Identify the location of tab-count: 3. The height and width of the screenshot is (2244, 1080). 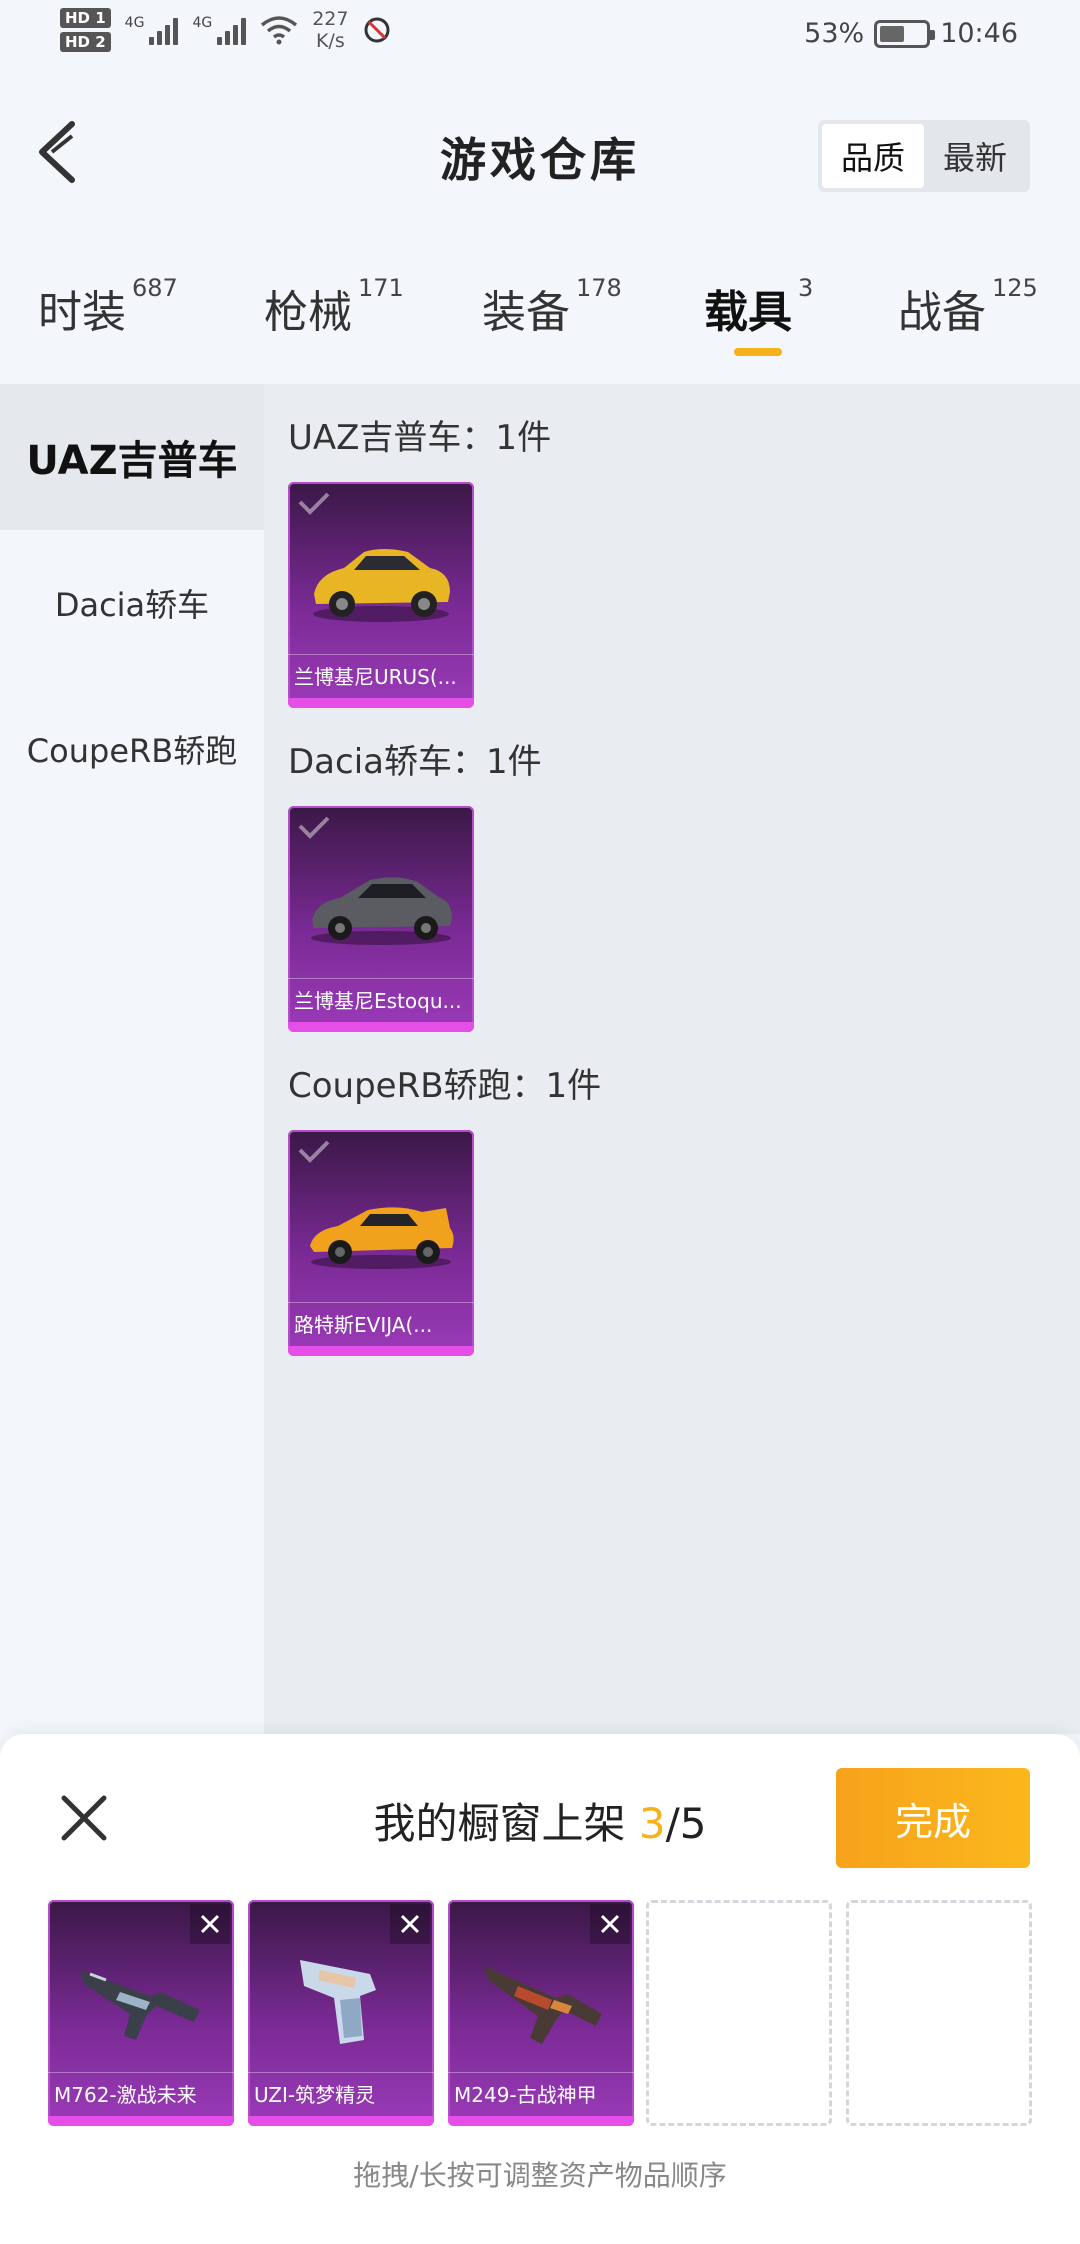
(806, 288).